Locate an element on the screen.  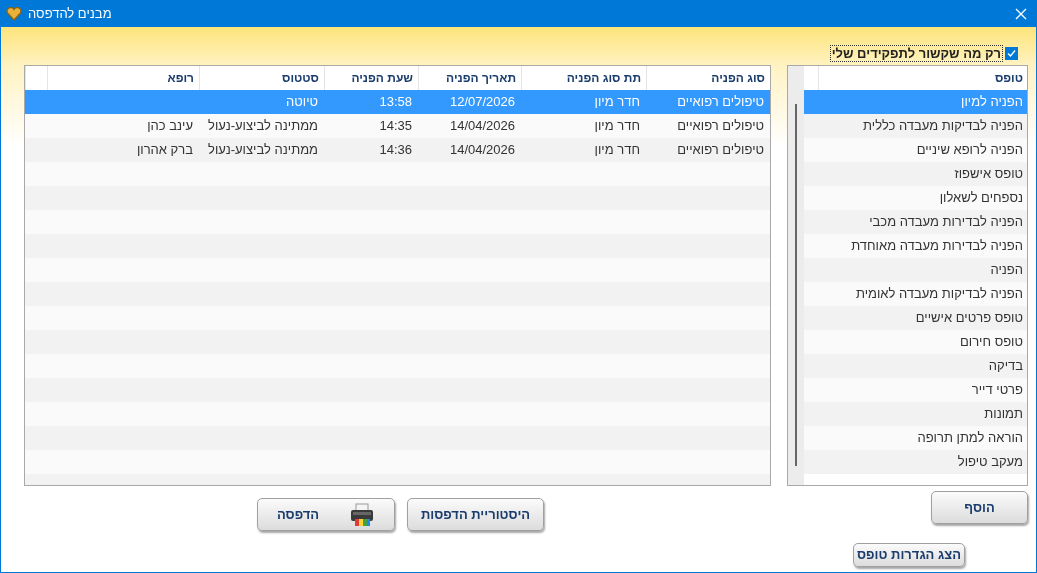
table-cell-text: 14:36 is located at coordinates (395, 150).